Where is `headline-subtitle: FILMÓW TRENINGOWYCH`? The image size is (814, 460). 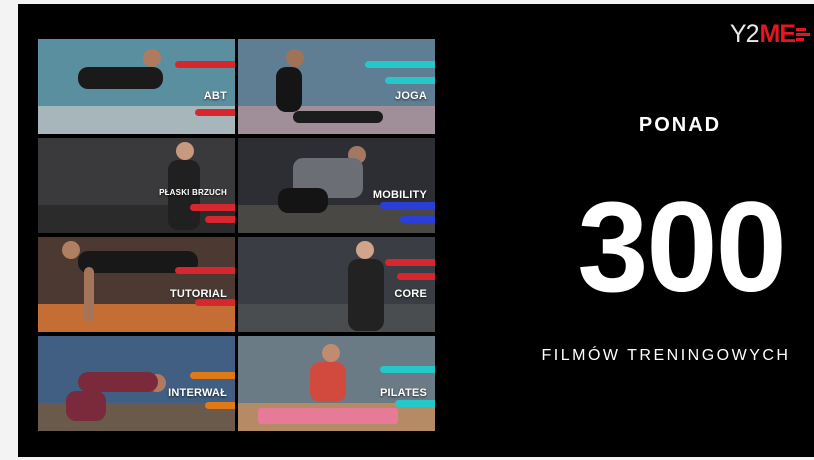
headline-subtitle: FILMÓW TRENINGOWYCH is located at coordinates (666, 355).